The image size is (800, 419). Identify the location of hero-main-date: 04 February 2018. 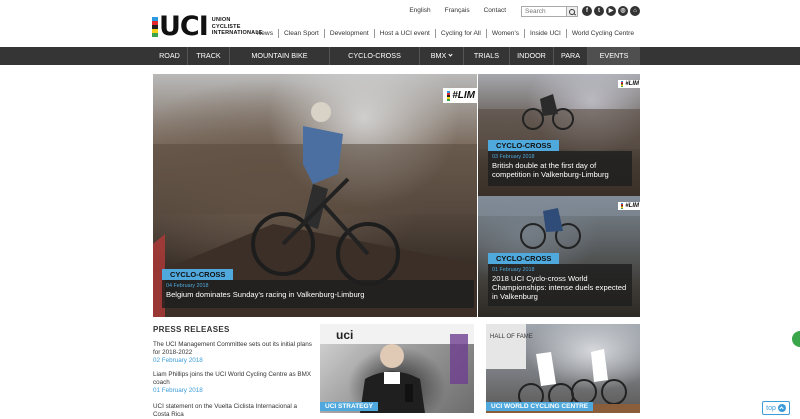
(187, 286).